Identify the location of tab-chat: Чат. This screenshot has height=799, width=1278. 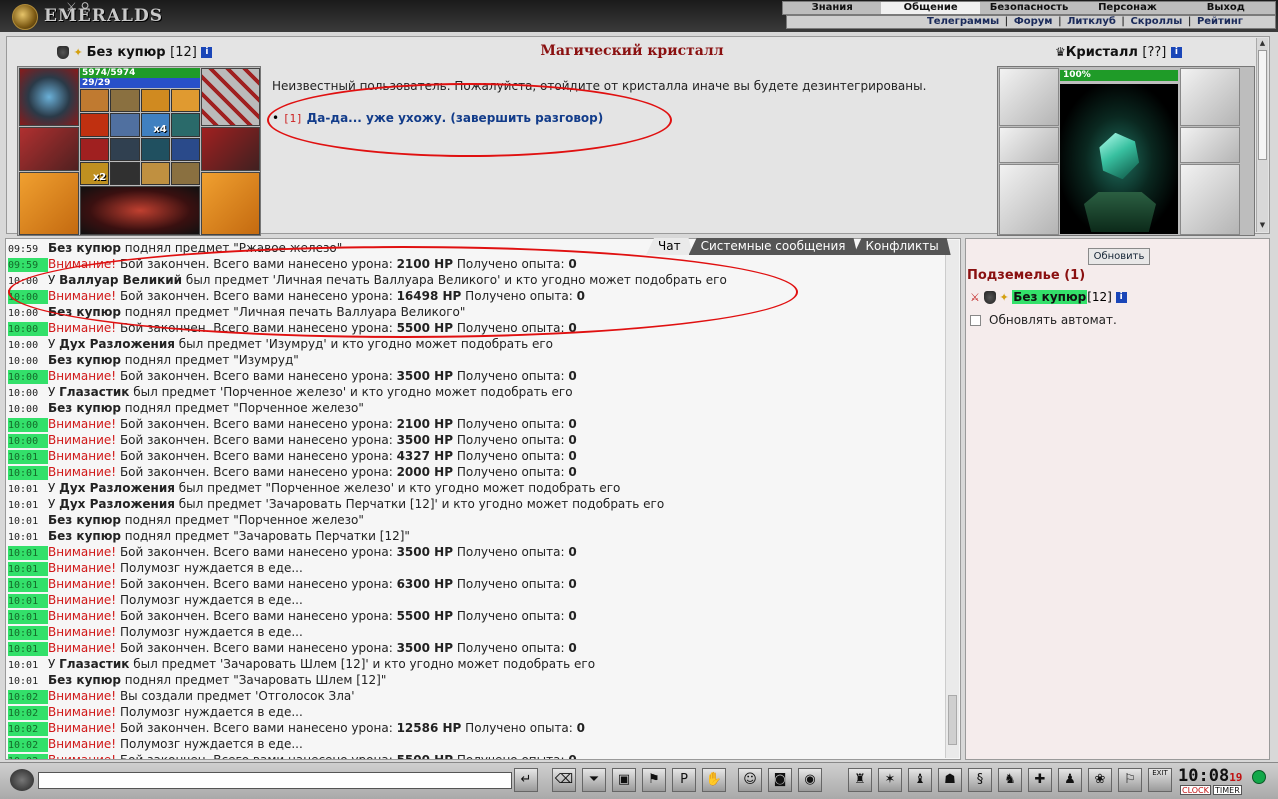
(669, 246).